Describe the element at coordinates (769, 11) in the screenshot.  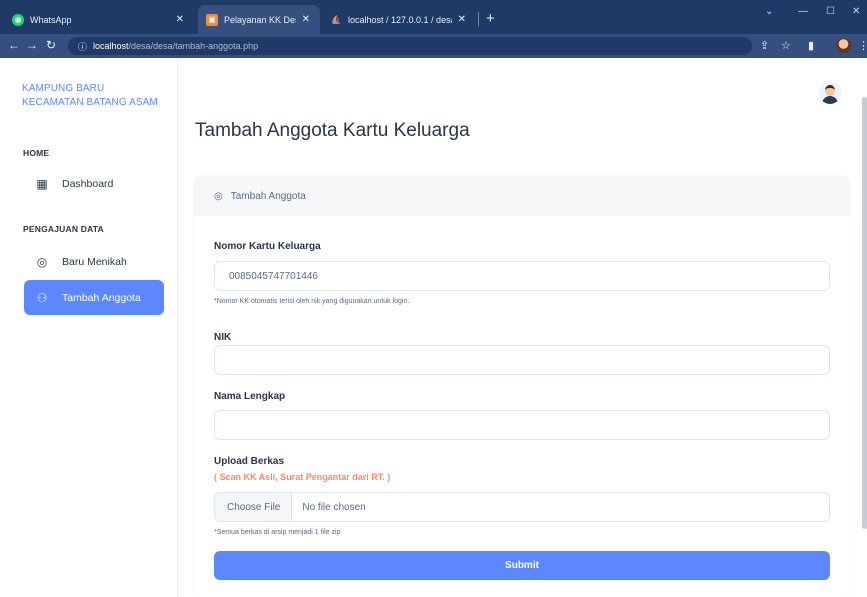
I see `chevron-down-icon: ⌄` at that location.